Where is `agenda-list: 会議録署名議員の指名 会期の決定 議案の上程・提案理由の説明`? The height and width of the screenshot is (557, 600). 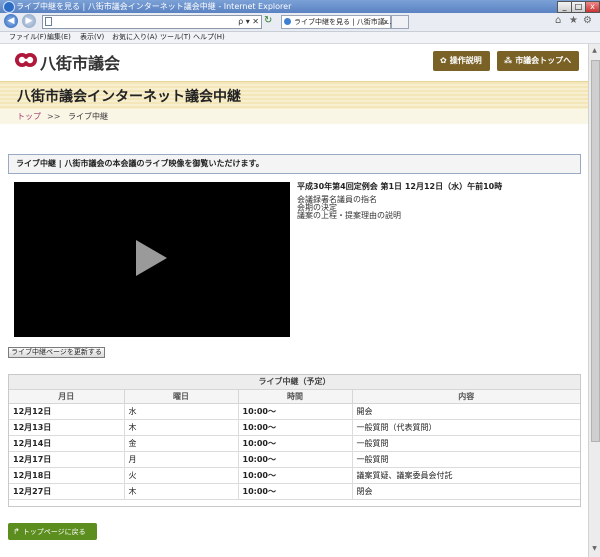
agenda-list: 会議録署名議員の指名 会期の決定 議案の上程・提案理由の説明 is located at coordinates (349, 208).